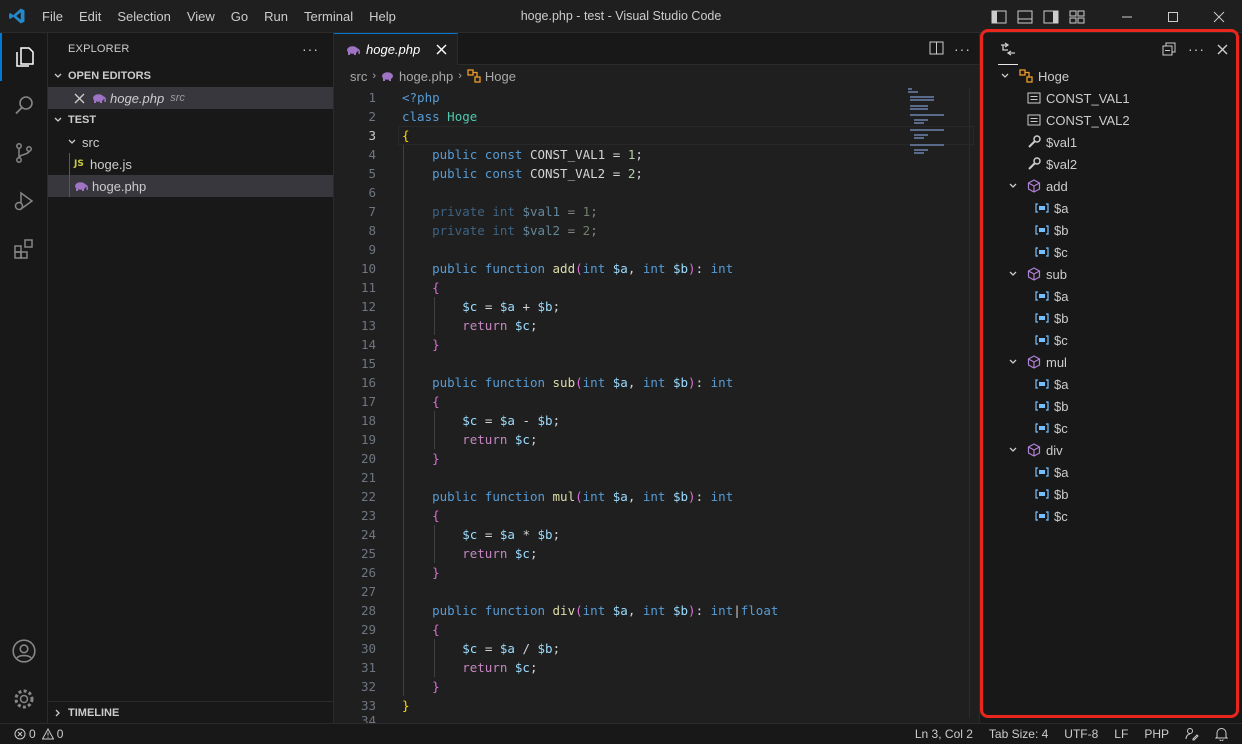 The height and width of the screenshot is (744, 1242). Describe the element at coordinates (24, 249) in the screenshot. I see `extensions-icon` at that location.